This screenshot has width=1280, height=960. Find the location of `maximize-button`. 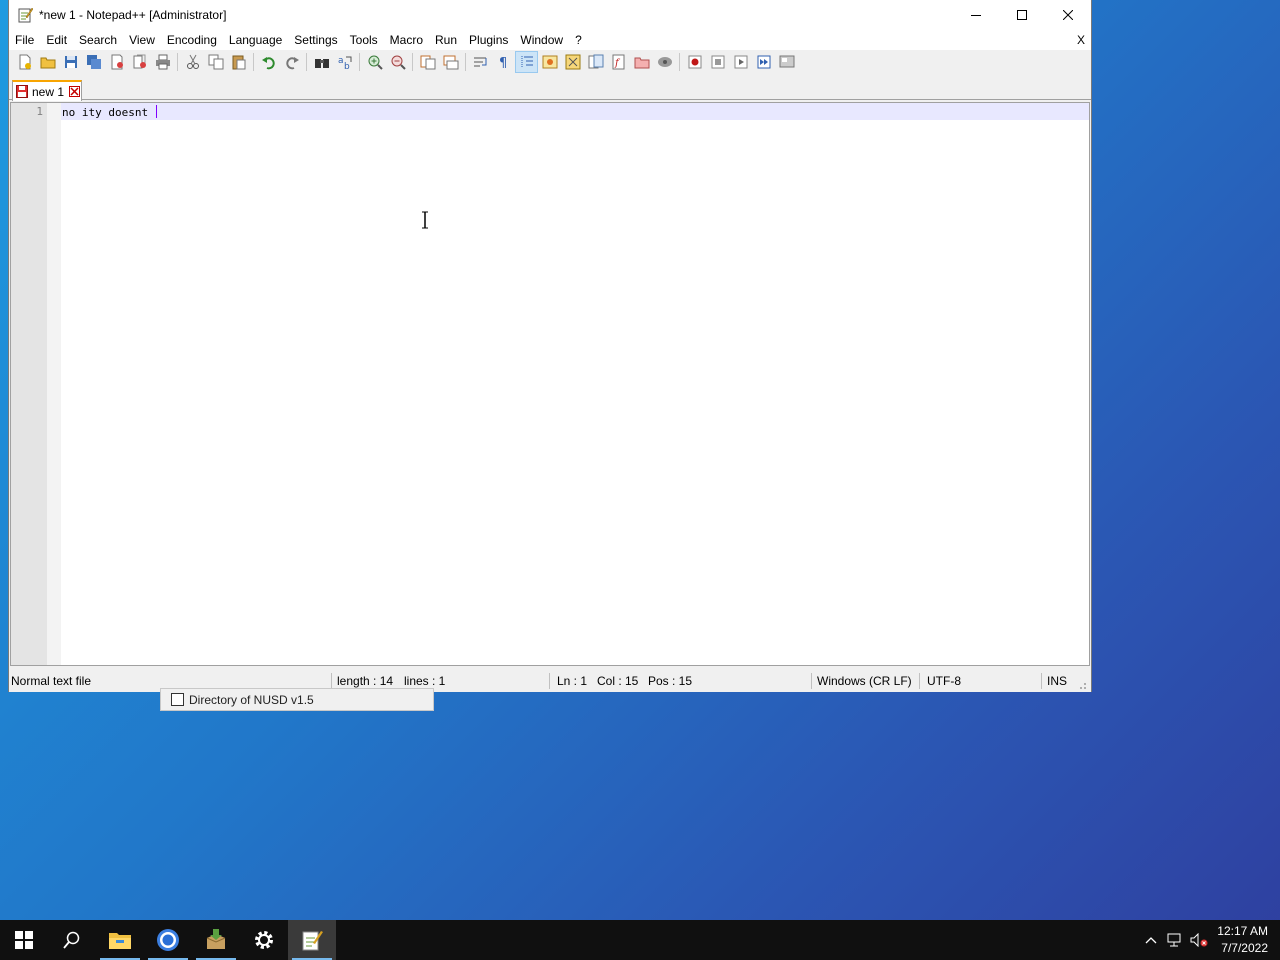

maximize-button is located at coordinates (1022, 15).